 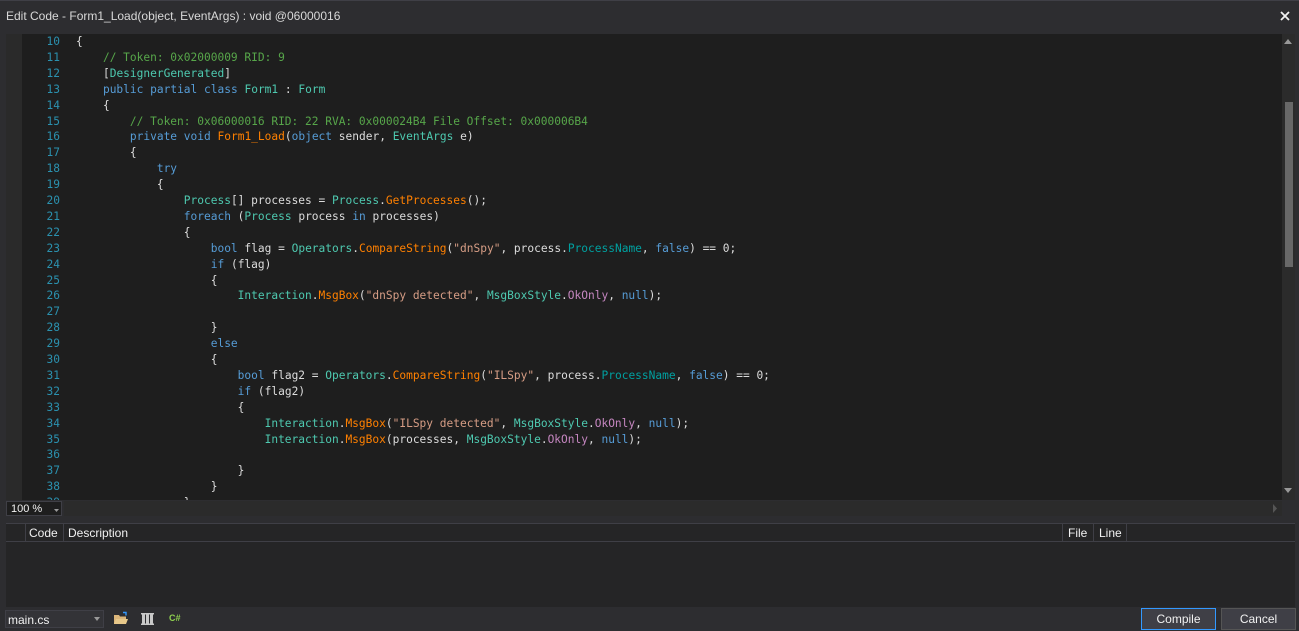 What do you see at coordinates (66, 106) in the screenshot?
I see `code-line: 14 {` at bounding box center [66, 106].